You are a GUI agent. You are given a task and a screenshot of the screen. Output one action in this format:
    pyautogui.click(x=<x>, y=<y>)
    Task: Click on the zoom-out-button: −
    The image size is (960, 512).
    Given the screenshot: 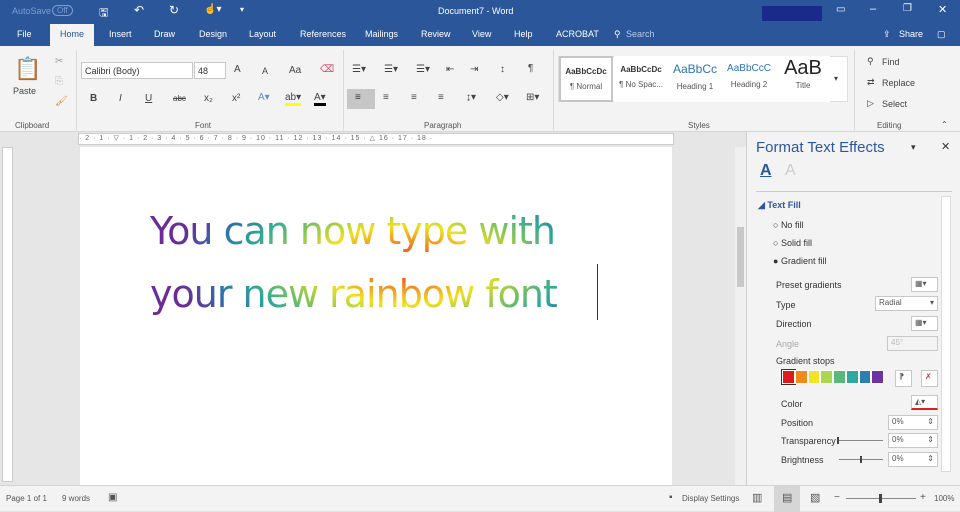 What is the action you would take?
    pyautogui.click(x=837, y=497)
    